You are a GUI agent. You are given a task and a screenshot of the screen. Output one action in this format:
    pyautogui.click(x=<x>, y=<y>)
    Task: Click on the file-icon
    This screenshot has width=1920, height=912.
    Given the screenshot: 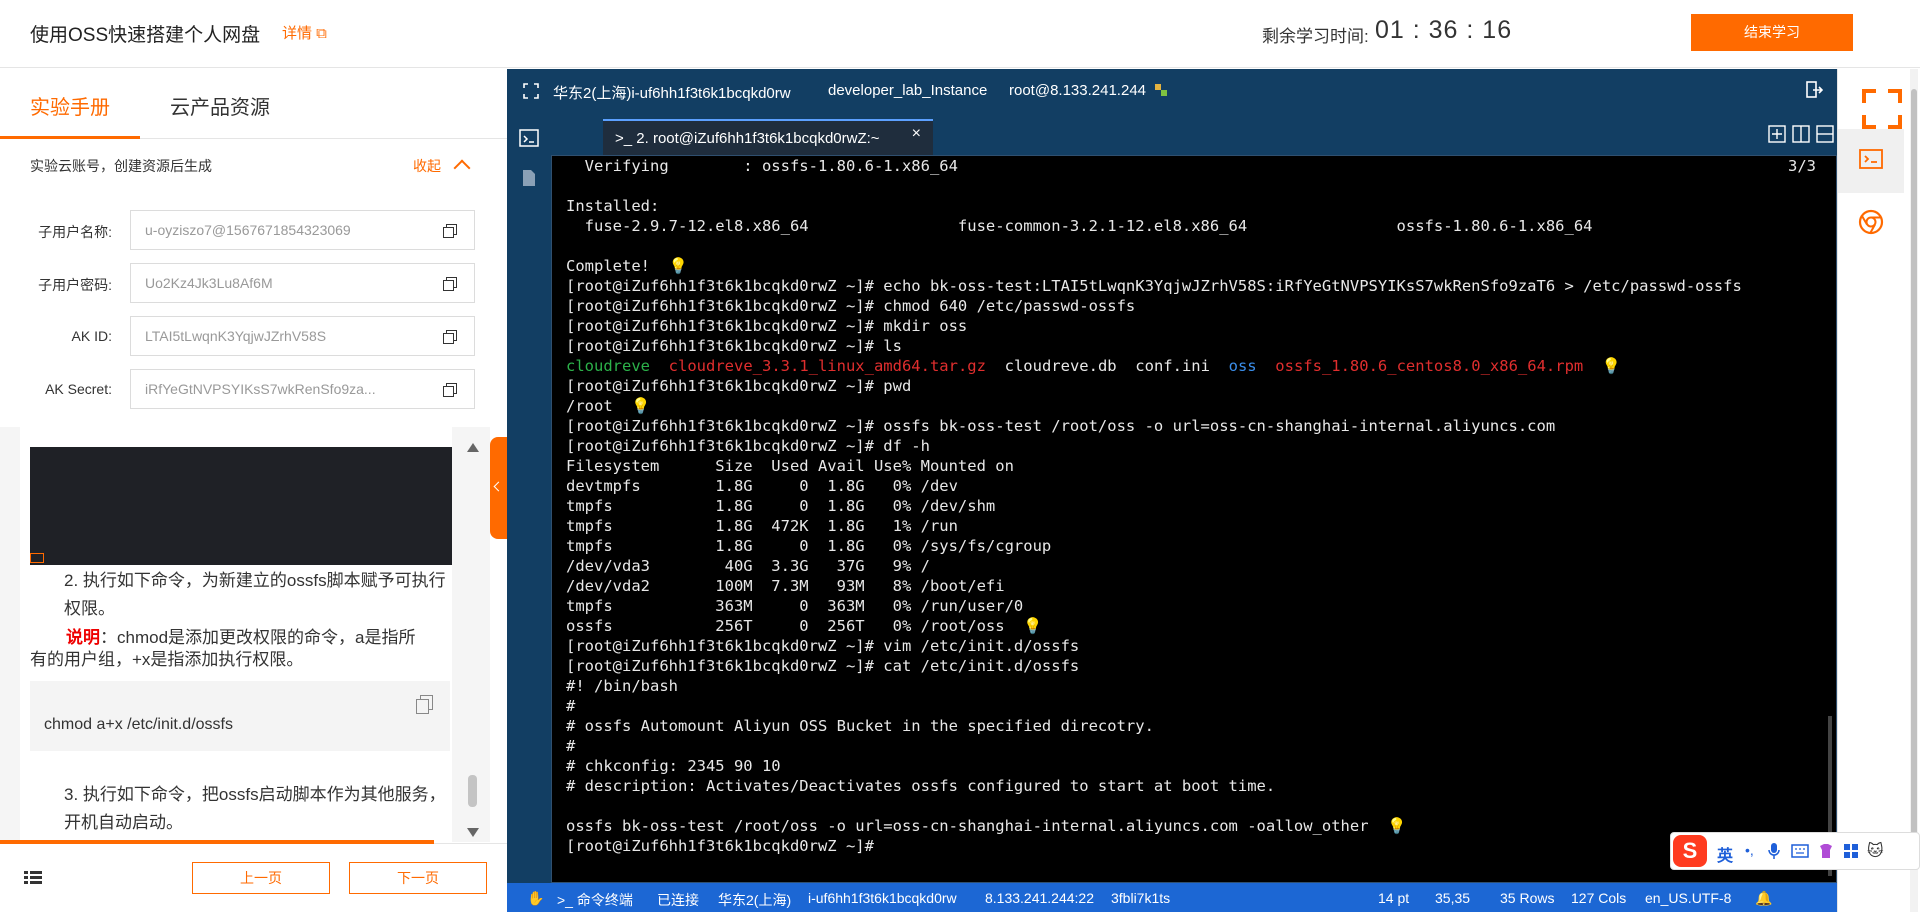 What is the action you would take?
    pyautogui.click(x=529, y=178)
    